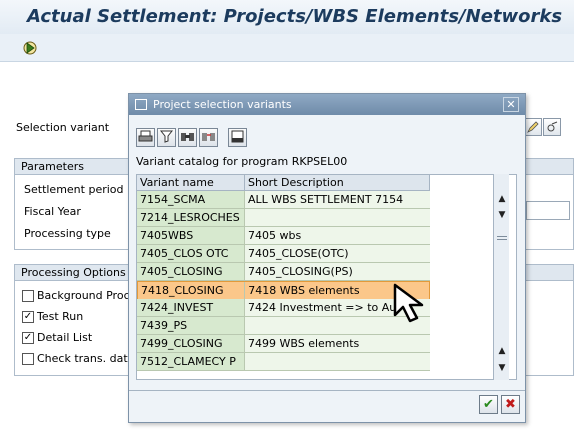 The width and height of the screenshot is (574, 430). I want to click on mouse-pointer-icon, so click(410, 304).